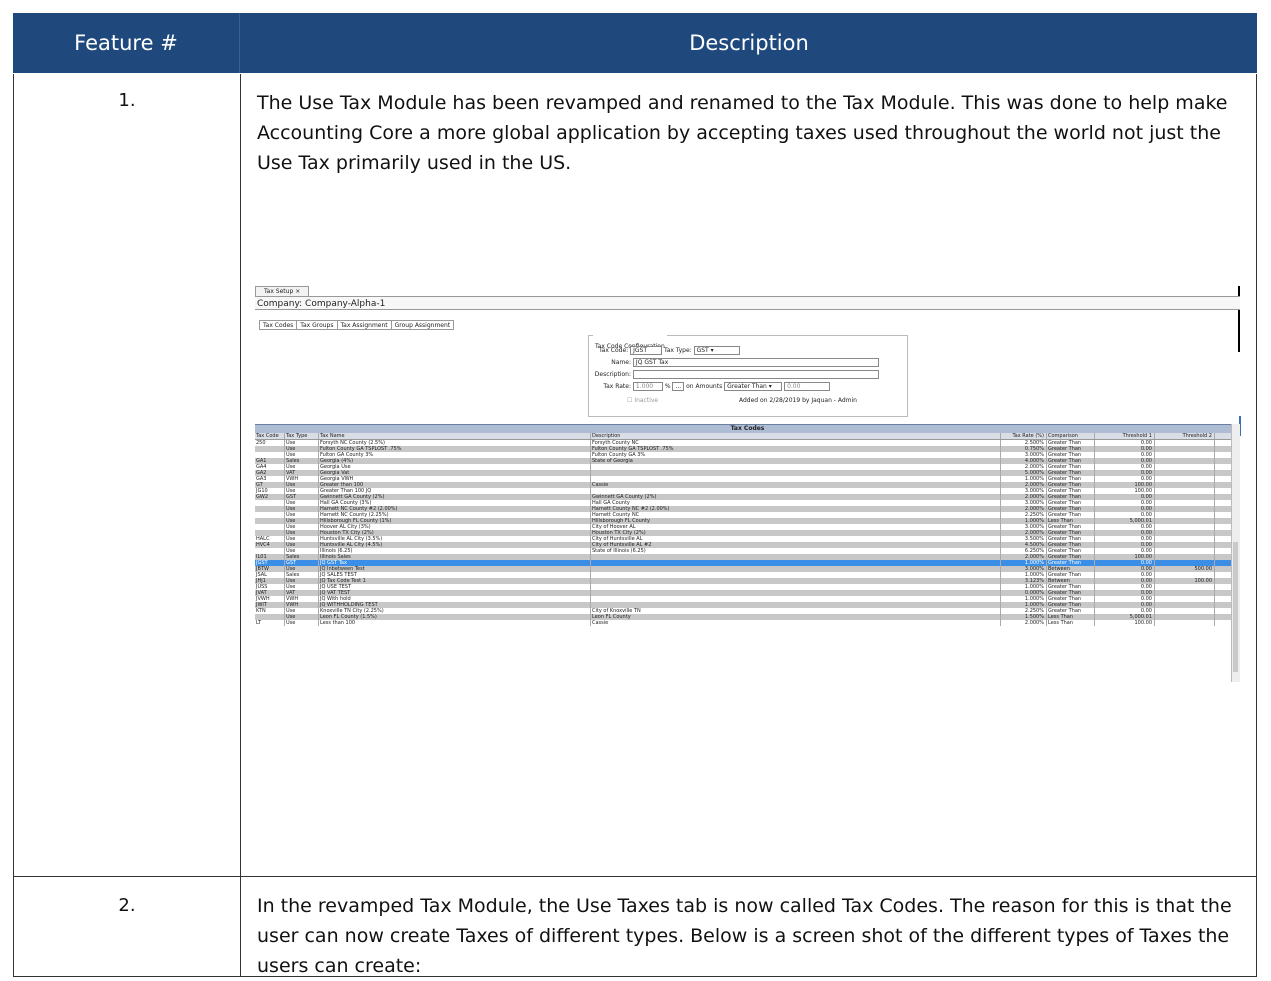 This screenshot has width=1271, height=981. I want to click on column-header: Tax Rate (%), so click(1024, 436).